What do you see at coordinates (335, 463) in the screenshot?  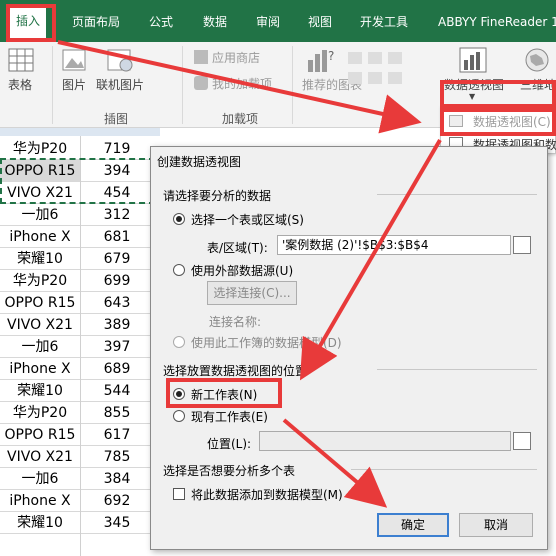 I see `arrow-newsheet-to-ok` at bounding box center [335, 463].